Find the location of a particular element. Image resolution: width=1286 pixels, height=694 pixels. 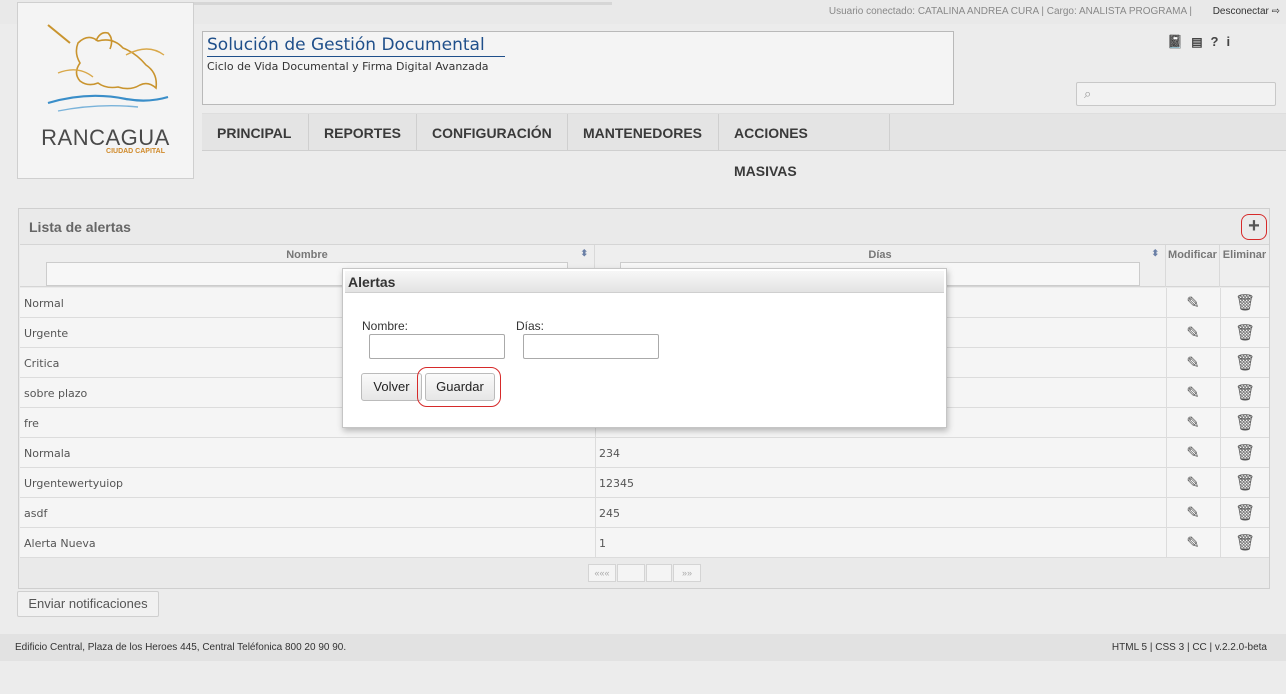

row-nombre: Urgentewertyuiop is located at coordinates (74, 483).